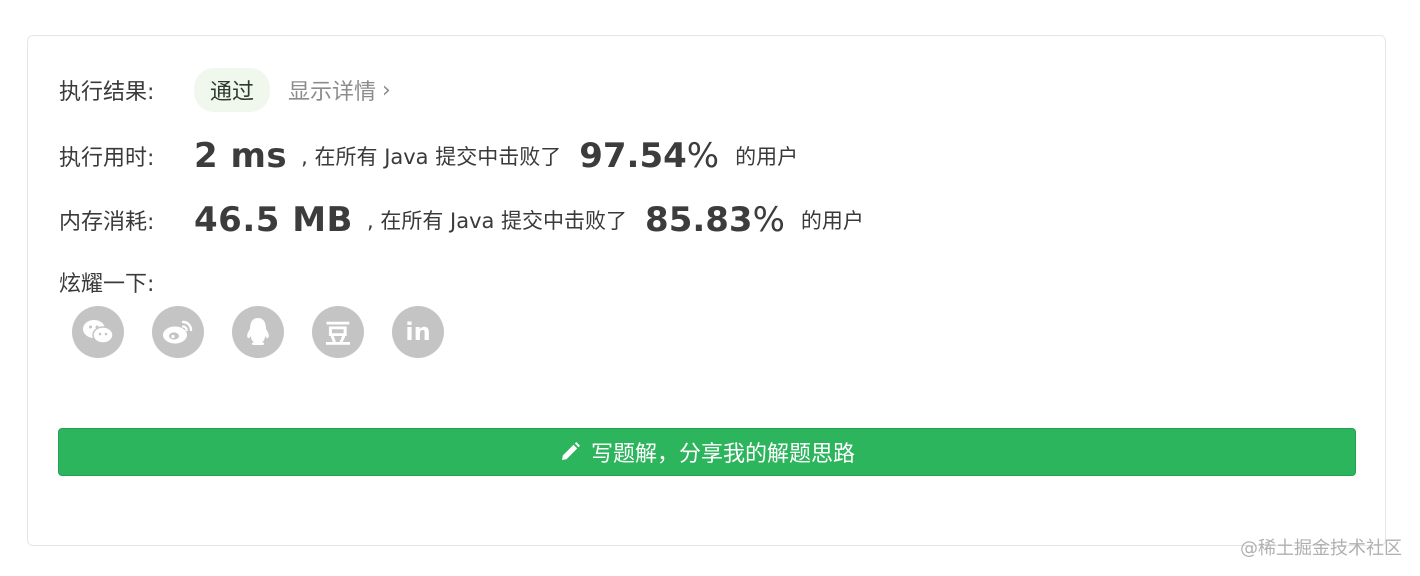  I want to click on watermark: @稀土掘金技术社区, so click(1321, 548).